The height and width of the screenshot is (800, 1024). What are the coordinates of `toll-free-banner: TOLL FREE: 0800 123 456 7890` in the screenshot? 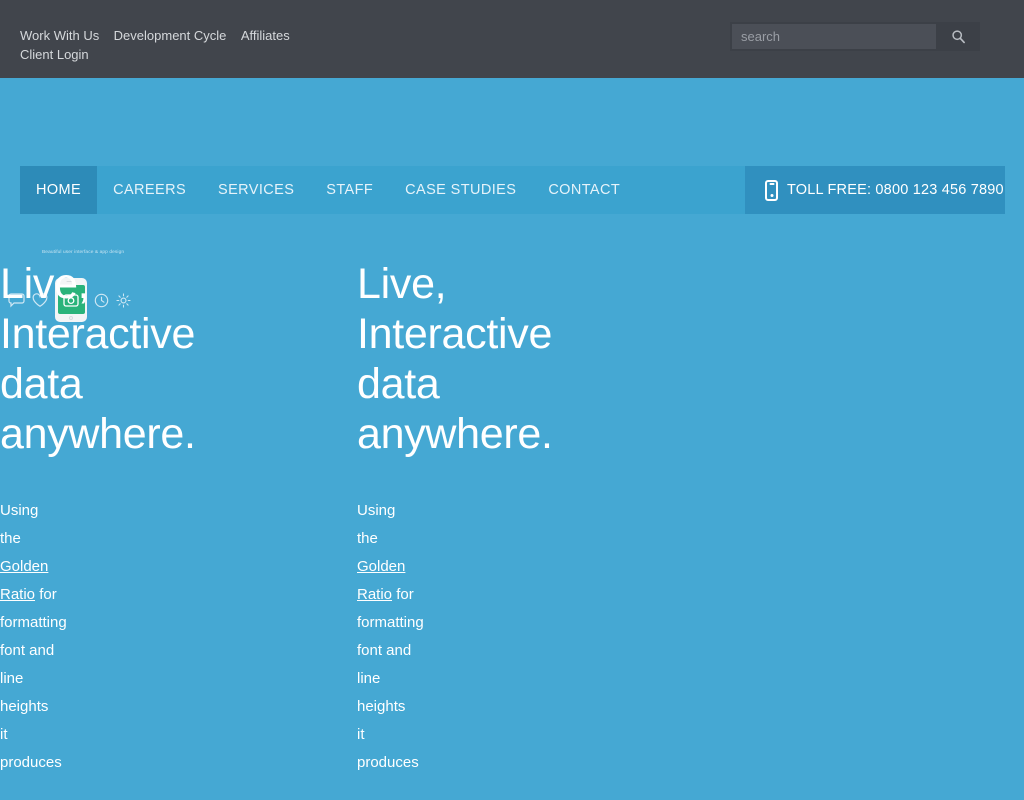 It's located at (875, 190).